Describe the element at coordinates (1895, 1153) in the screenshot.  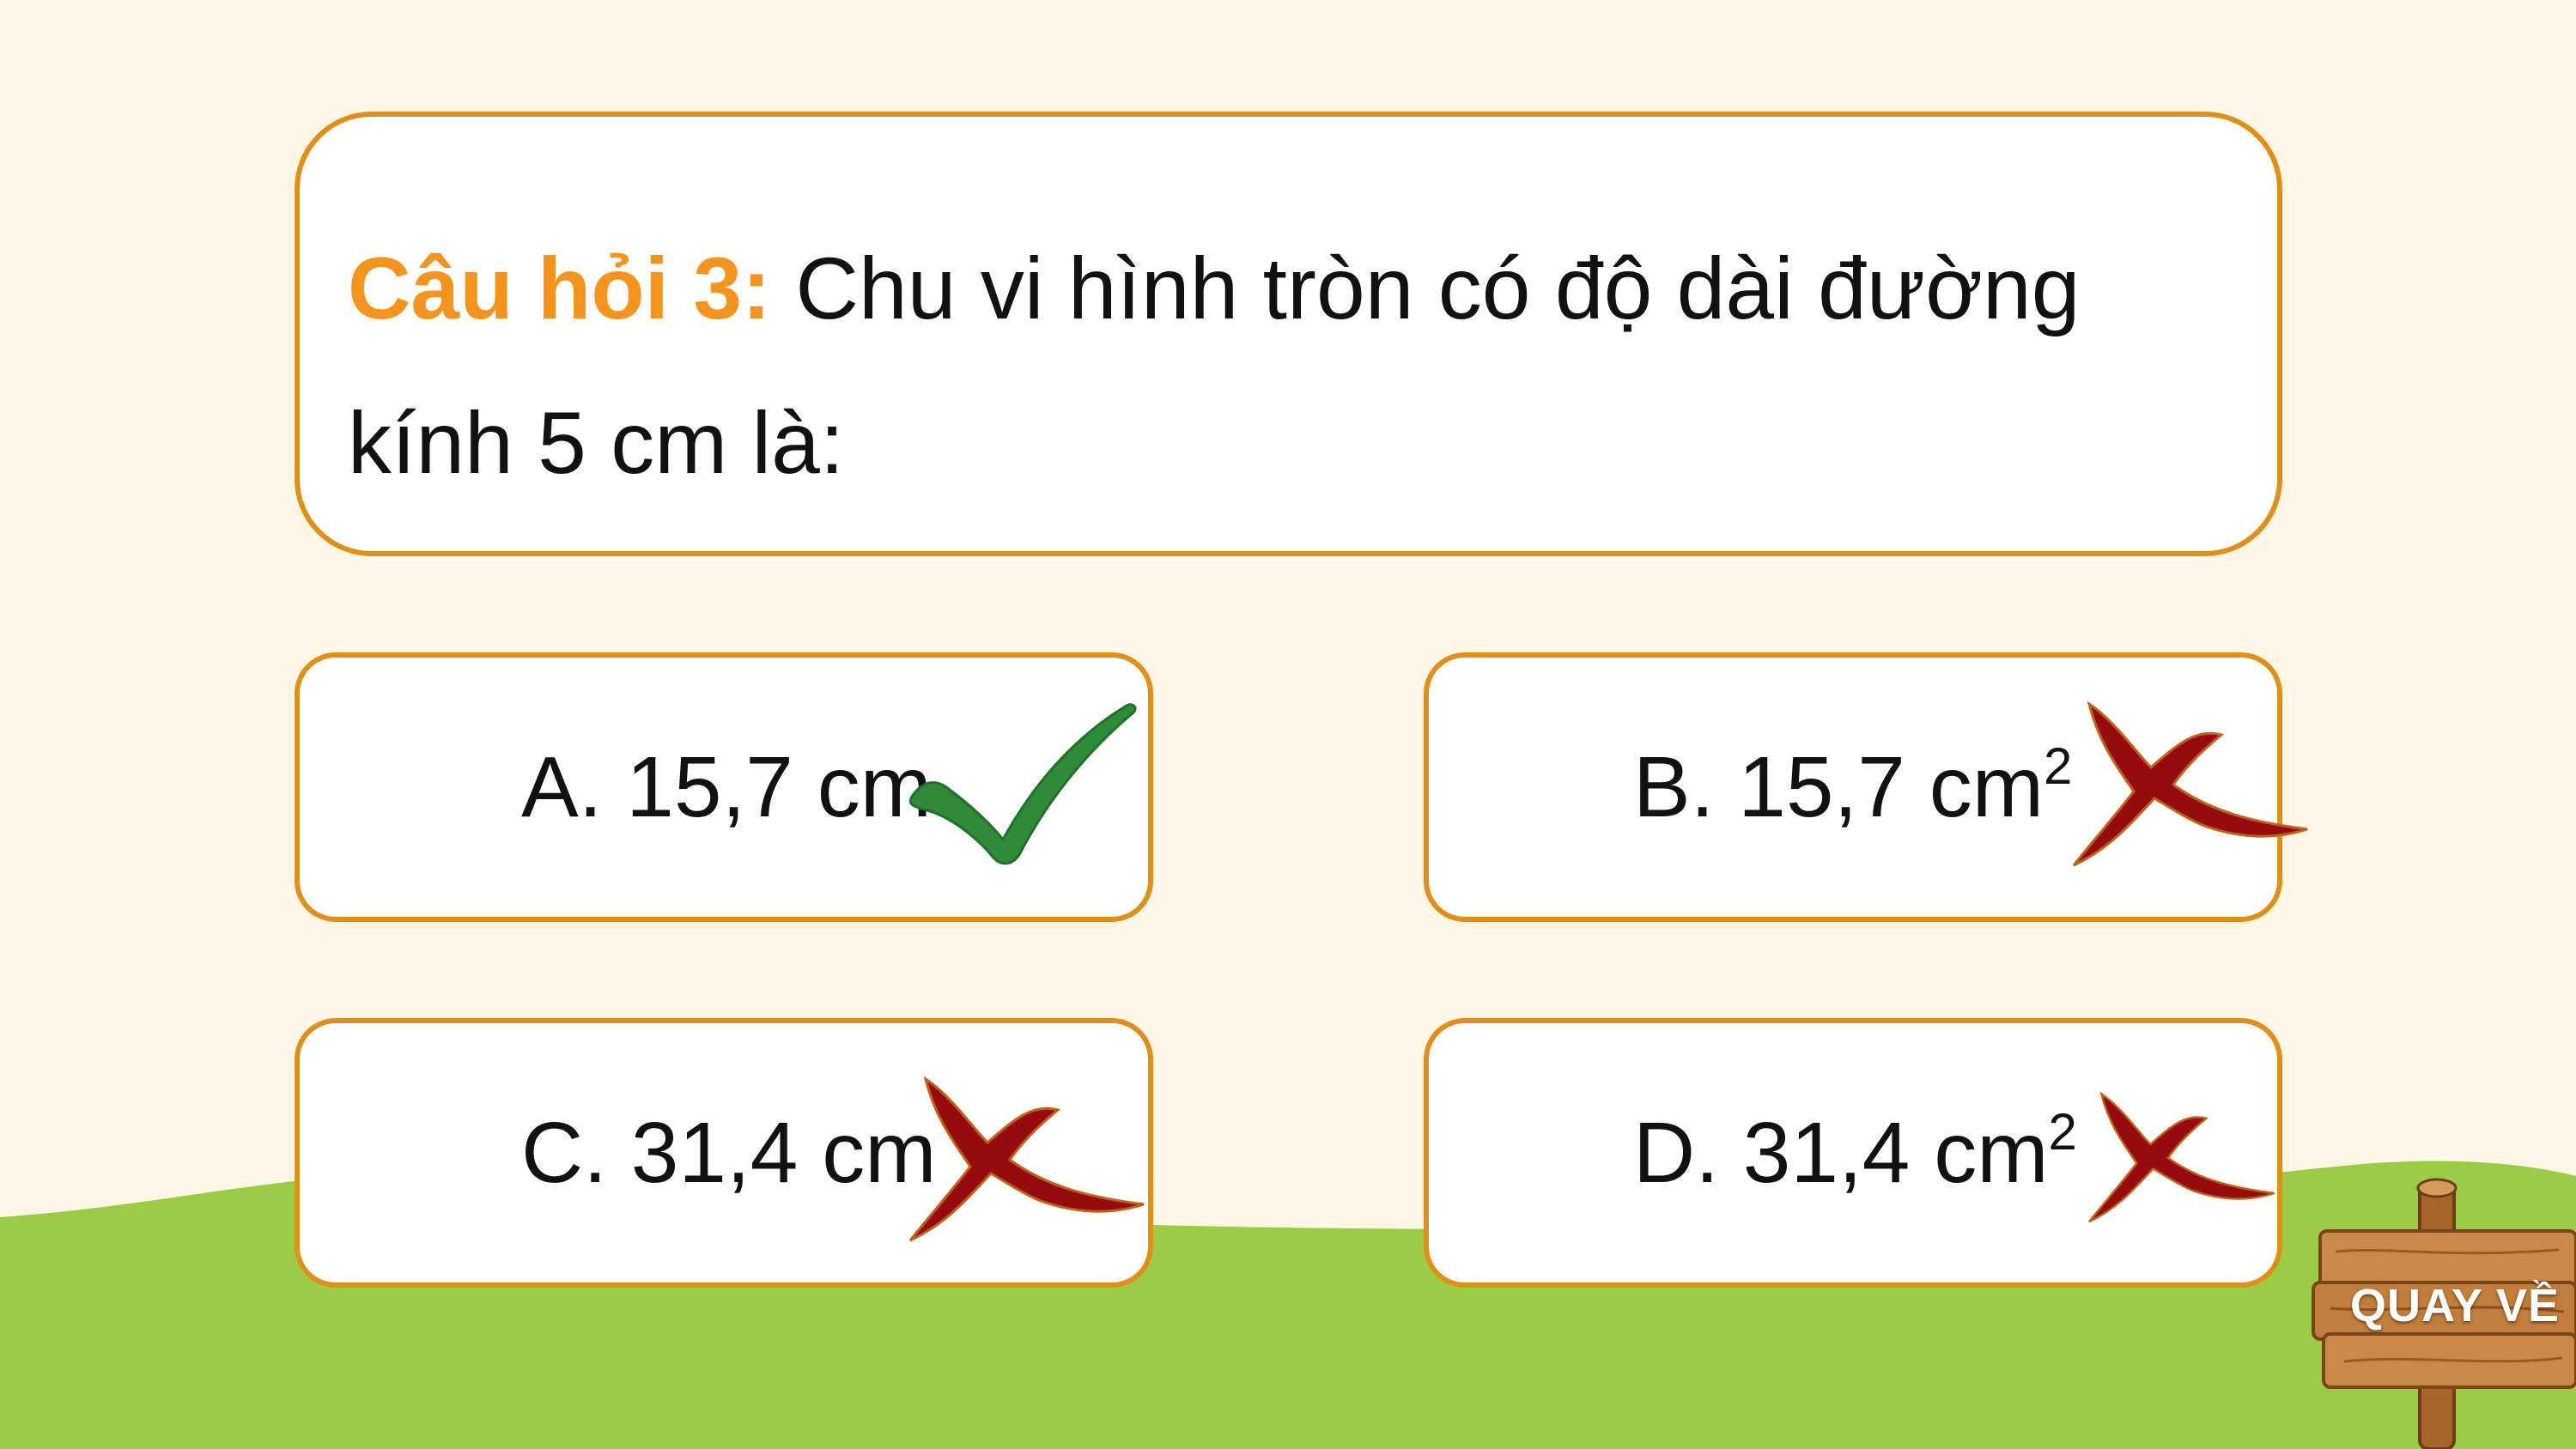
I see `answer-d-value: 31,4 cm` at that location.